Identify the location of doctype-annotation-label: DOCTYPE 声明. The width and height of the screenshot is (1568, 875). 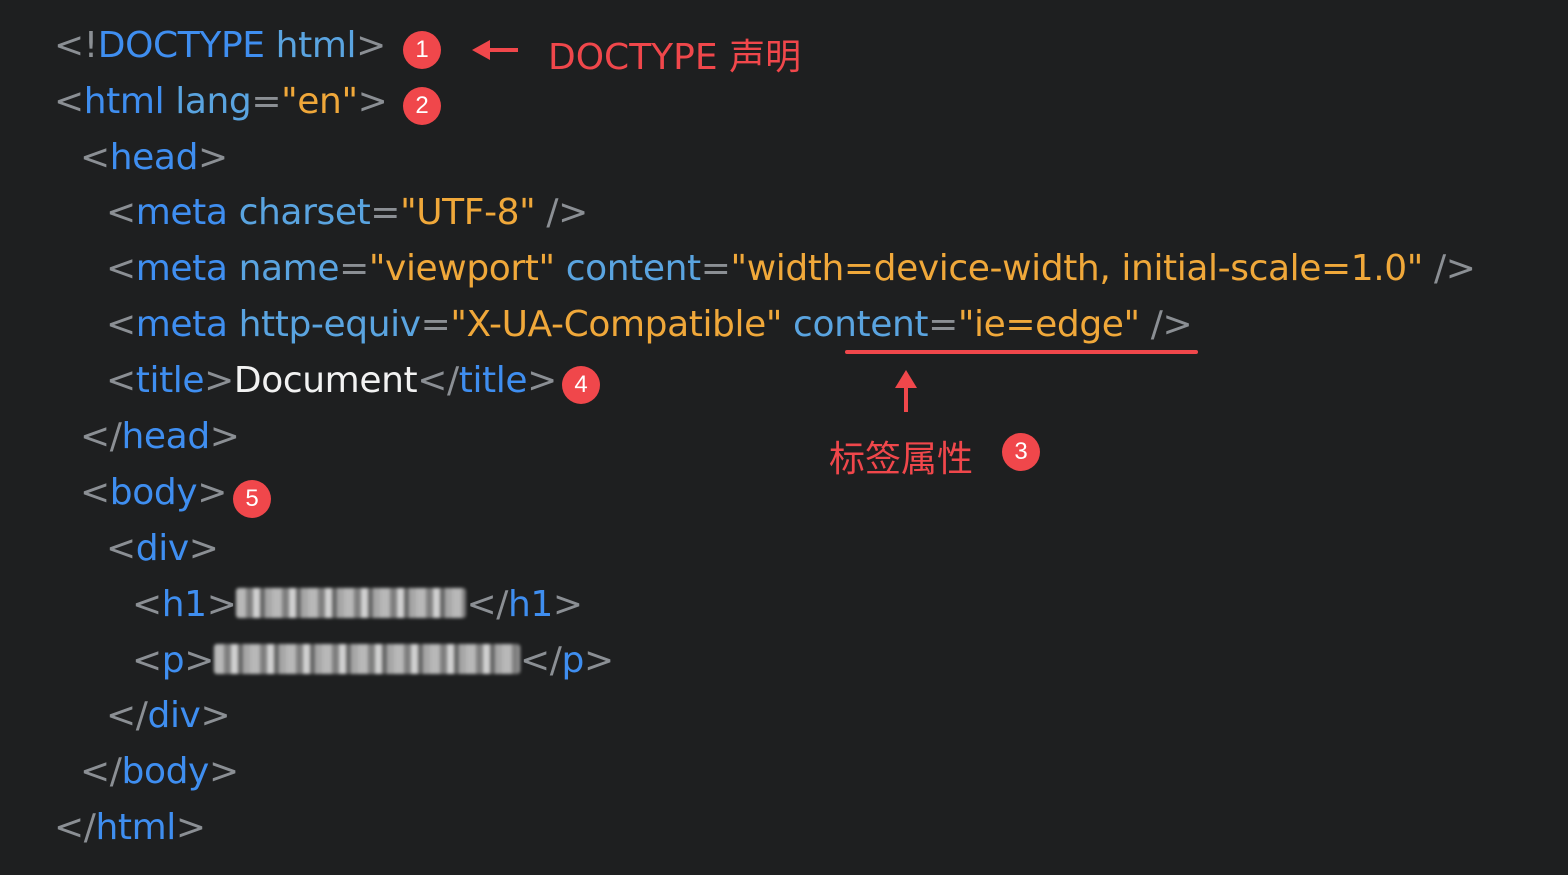
(675, 57).